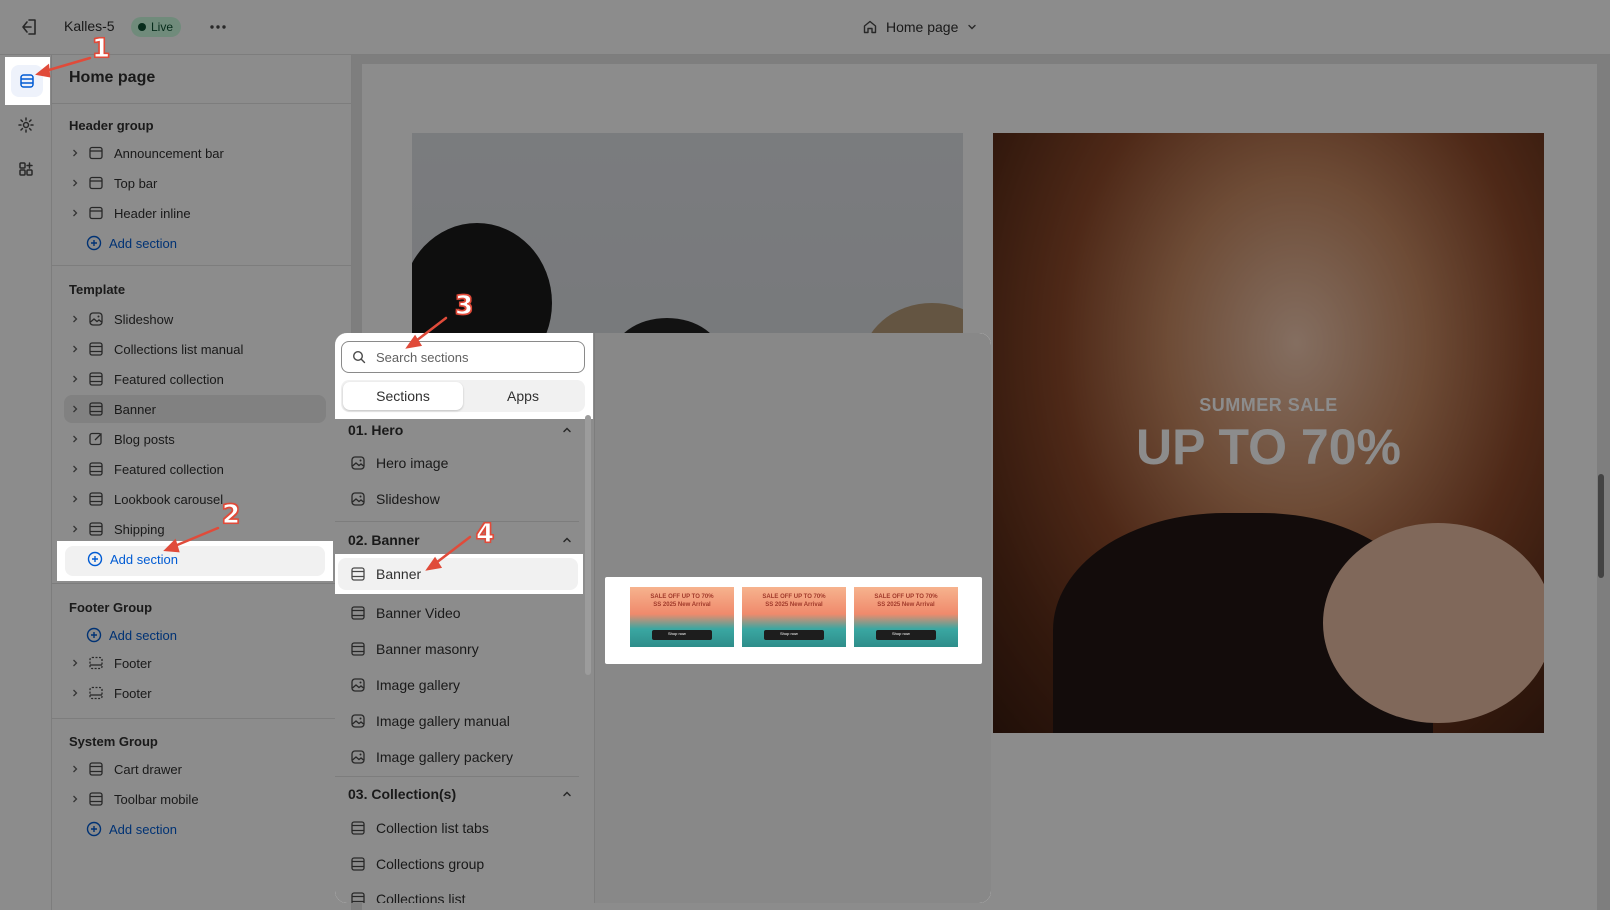  Describe the element at coordinates (95, 559) in the screenshot. I see `plus-circle-icon` at that location.